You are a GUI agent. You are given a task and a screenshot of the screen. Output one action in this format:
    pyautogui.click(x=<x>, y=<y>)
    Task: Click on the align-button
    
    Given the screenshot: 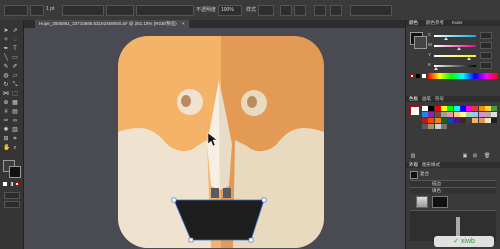 What is the action you would take?
    pyautogui.click(x=286, y=10)
    